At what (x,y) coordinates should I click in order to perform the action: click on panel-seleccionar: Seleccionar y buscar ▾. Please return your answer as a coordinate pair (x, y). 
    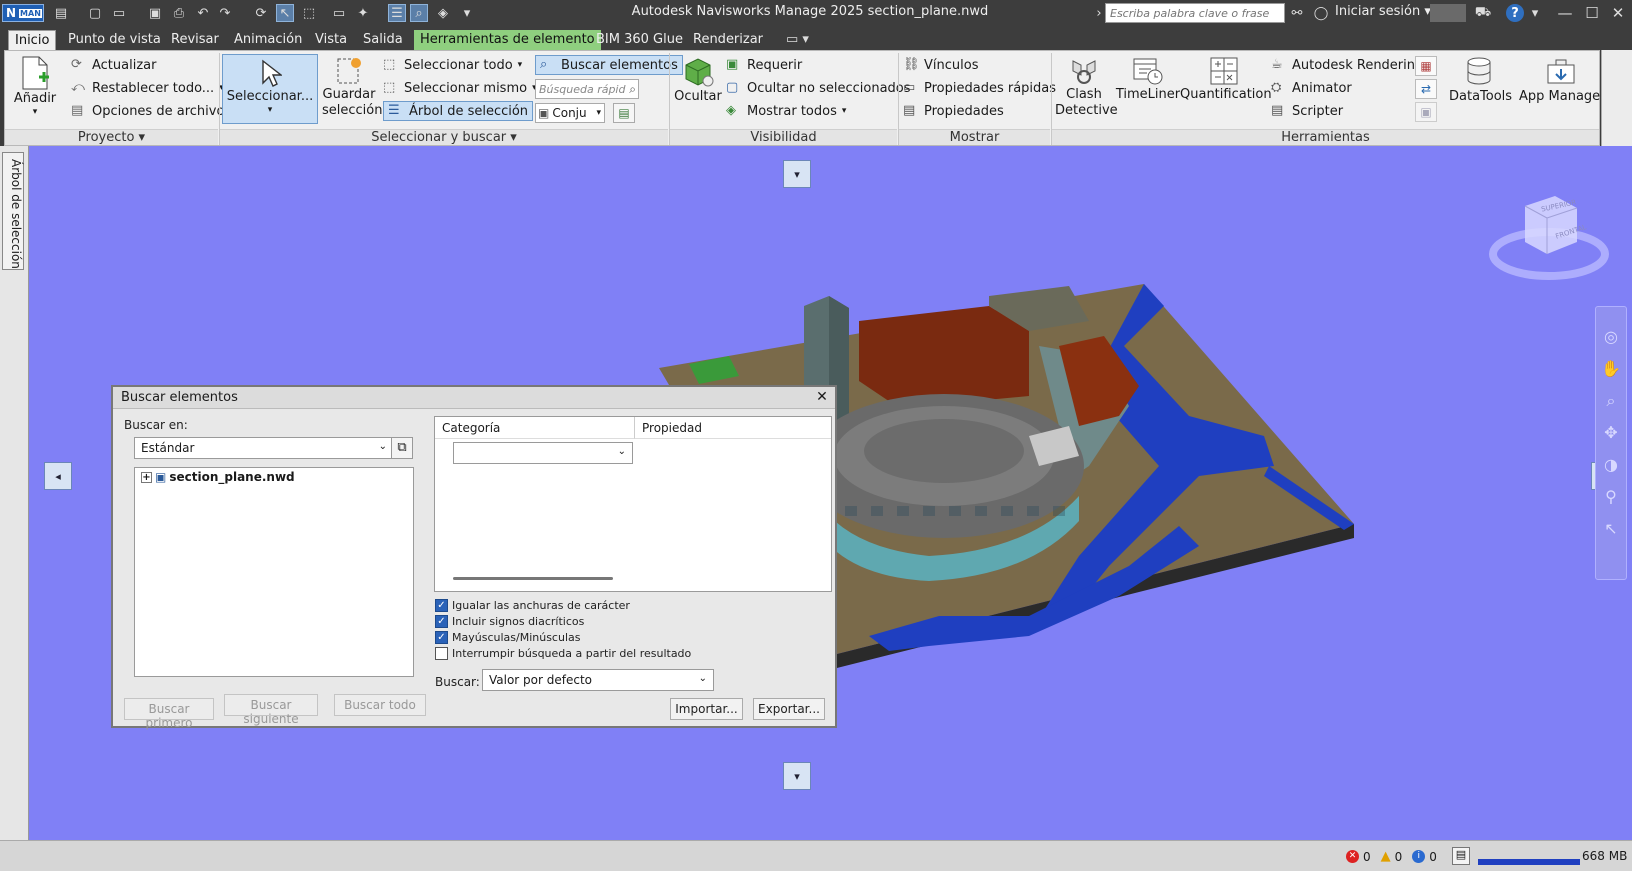
    Looking at the image, I should click on (444, 137).